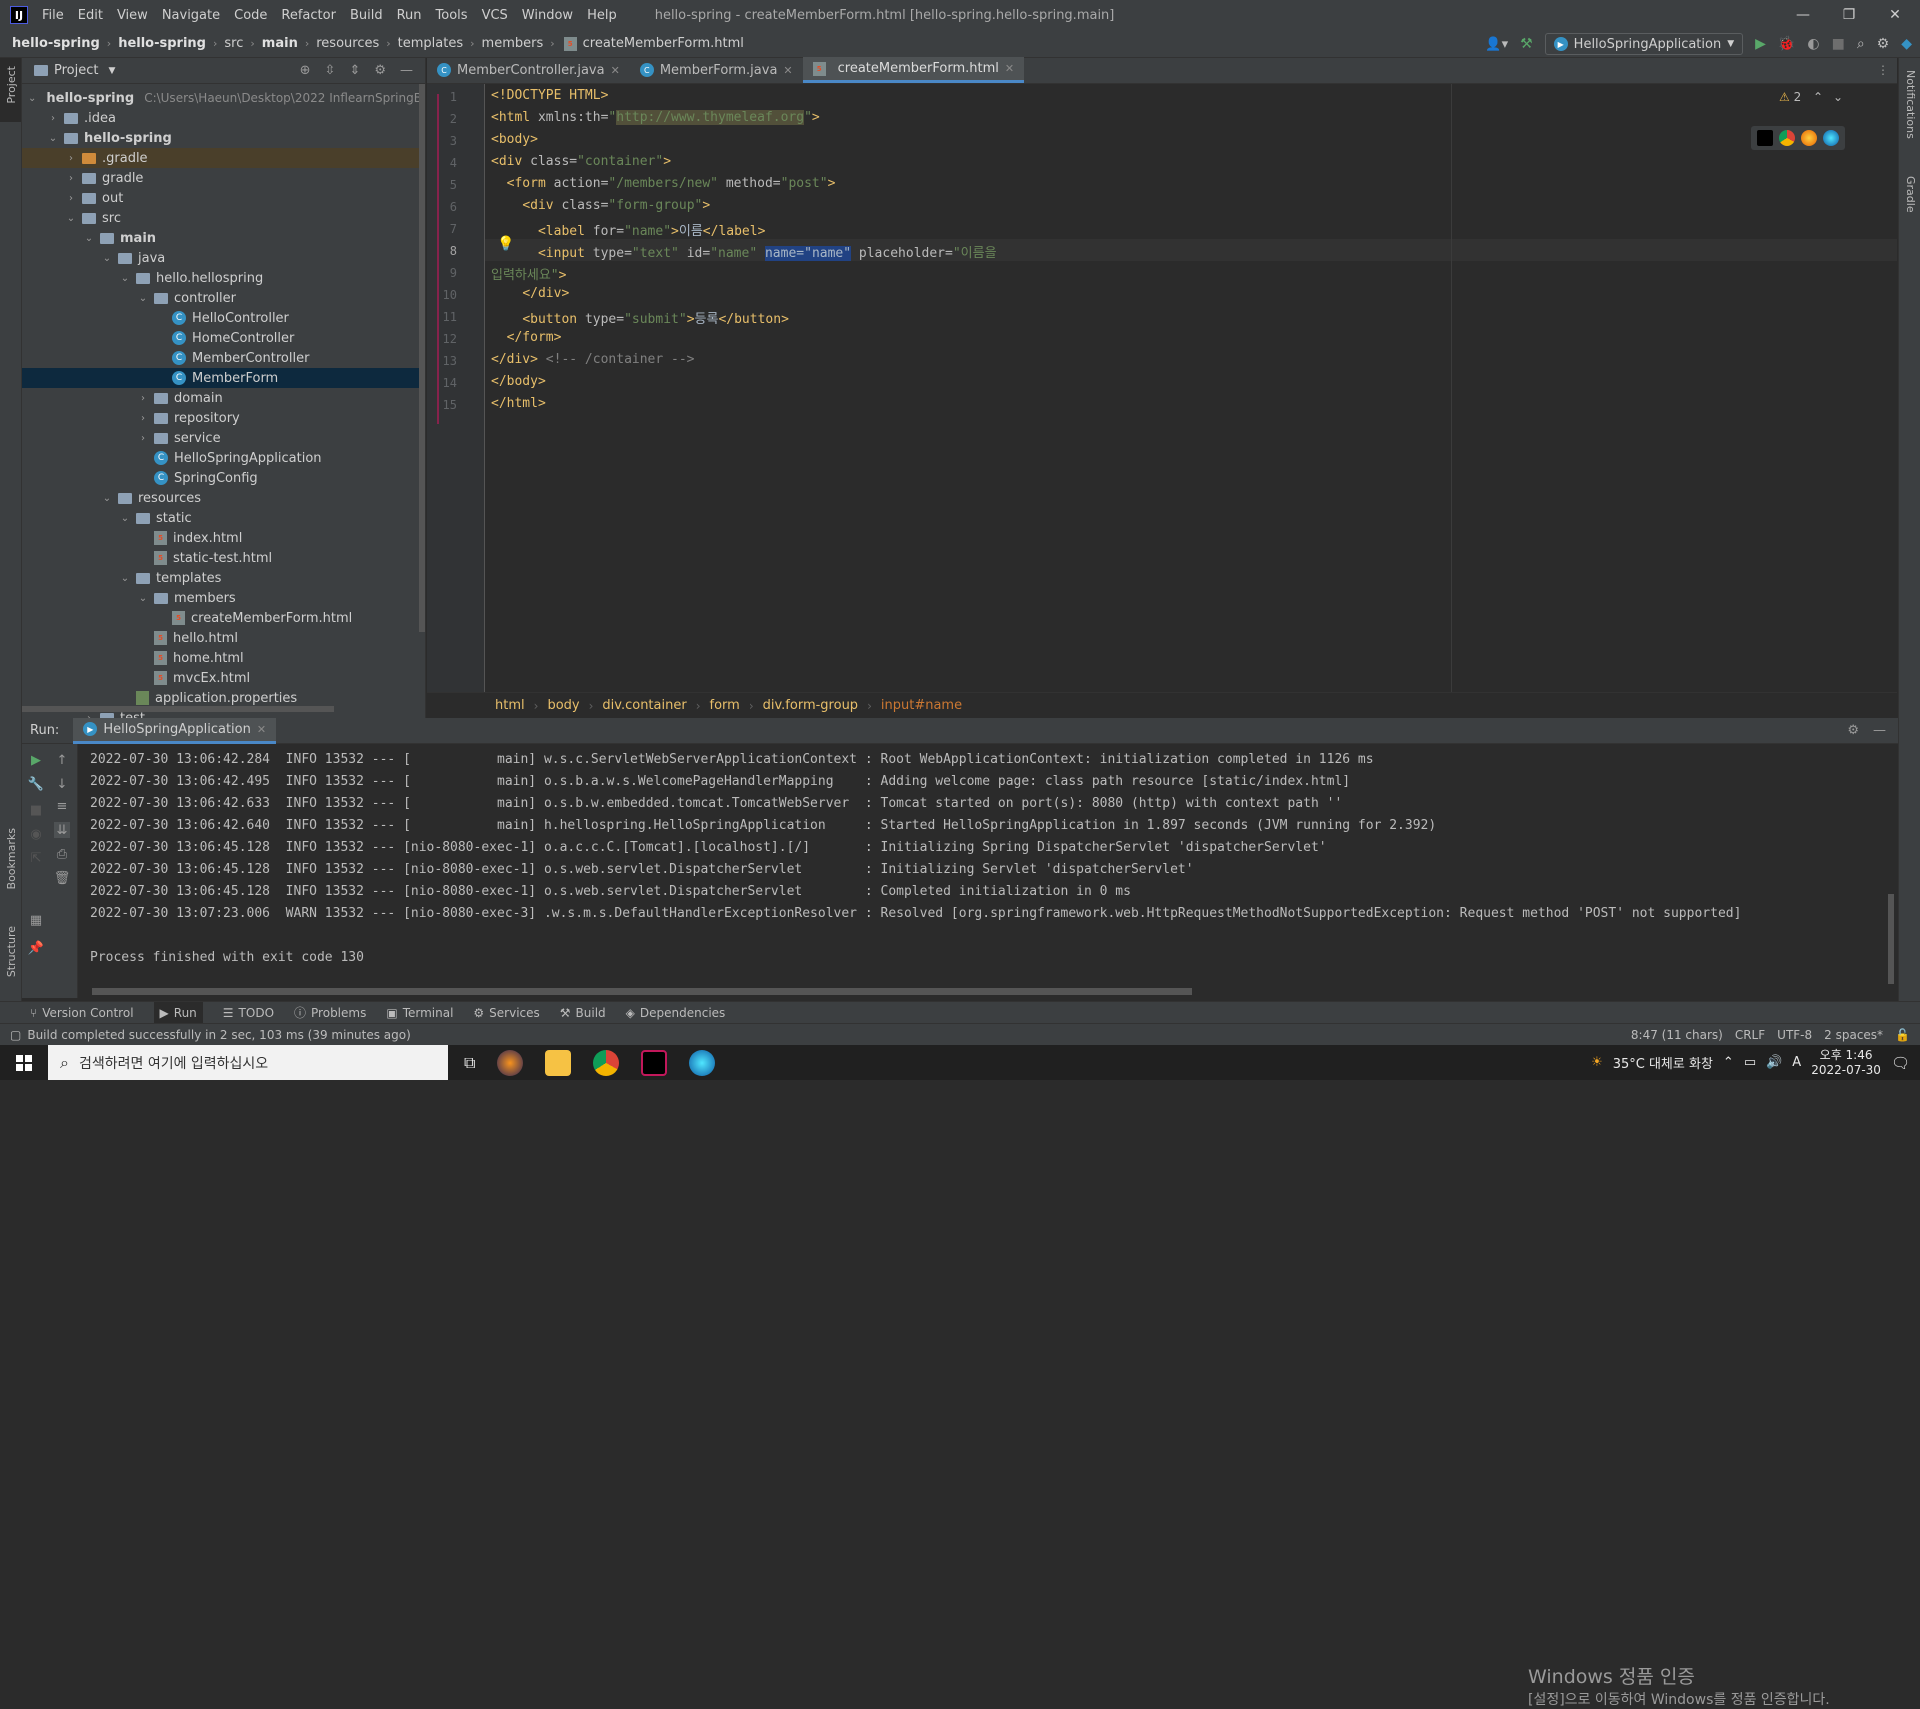 This screenshot has width=1920, height=1709. What do you see at coordinates (76, 70) in the screenshot?
I see `project-panel-title: Project` at bounding box center [76, 70].